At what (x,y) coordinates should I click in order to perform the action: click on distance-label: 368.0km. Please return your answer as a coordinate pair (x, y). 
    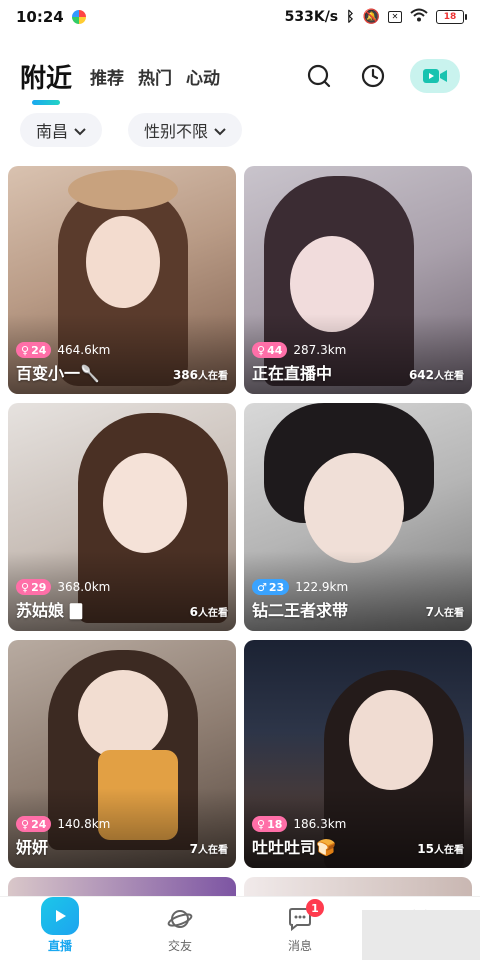
    Looking at the image, I should click on (84, 587).